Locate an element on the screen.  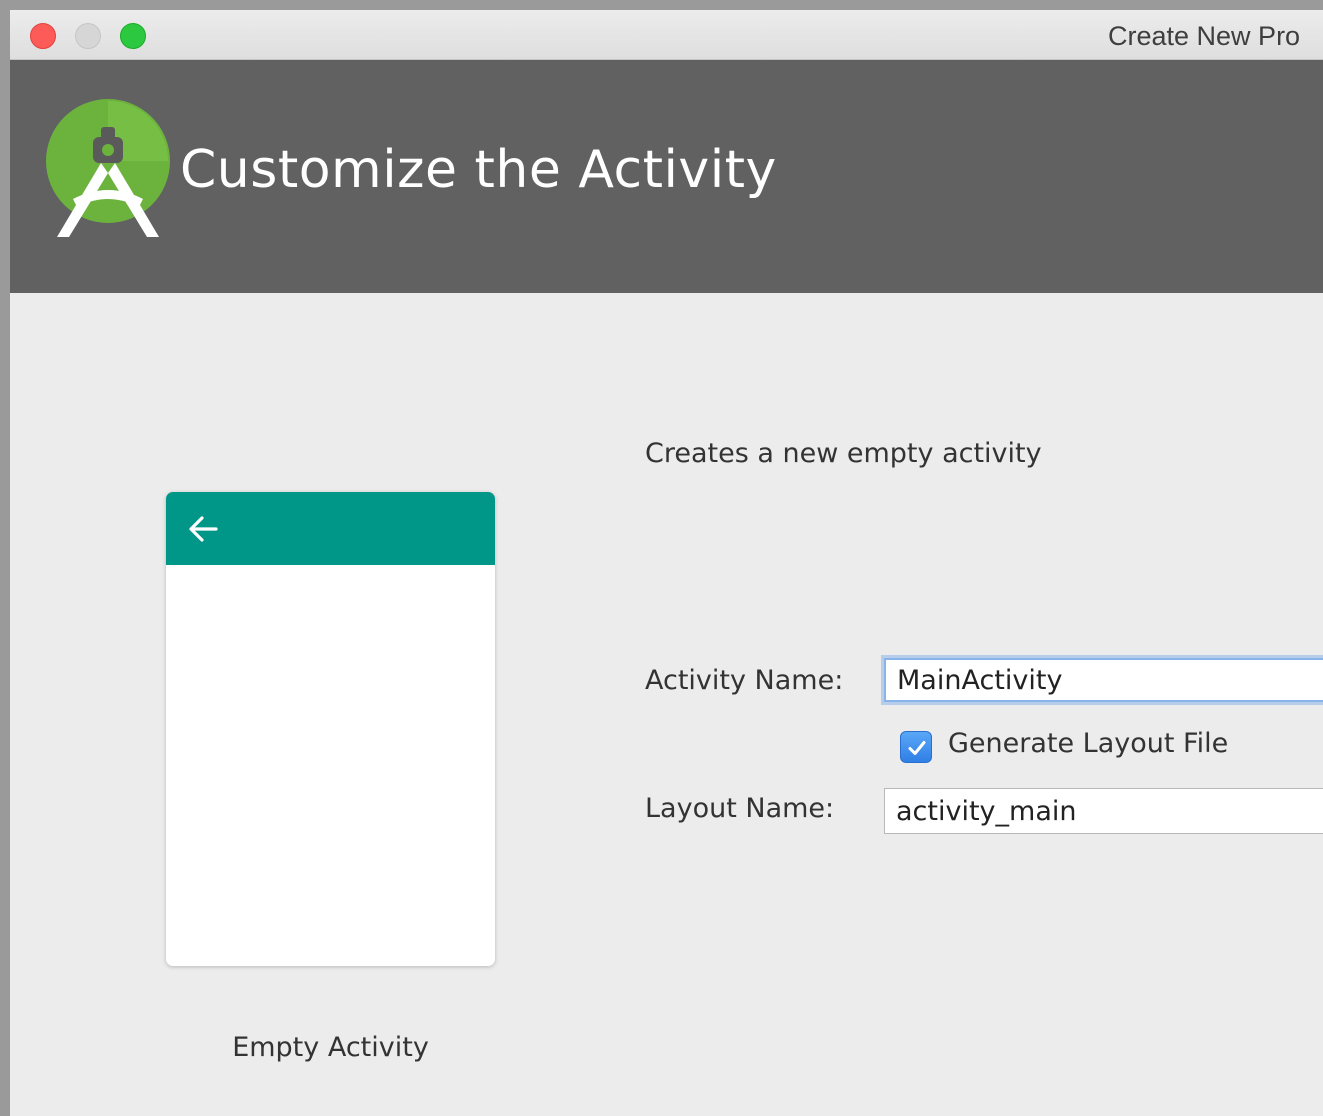
generate-layout-file-checkbox is located at coordinates (916, 747).